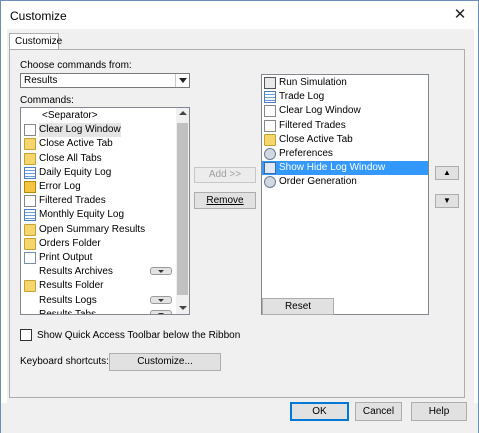 The width and height of the screenshot is (479, 433). I want to click on toolbar-item-label: Trade Log, so click(302, 97).